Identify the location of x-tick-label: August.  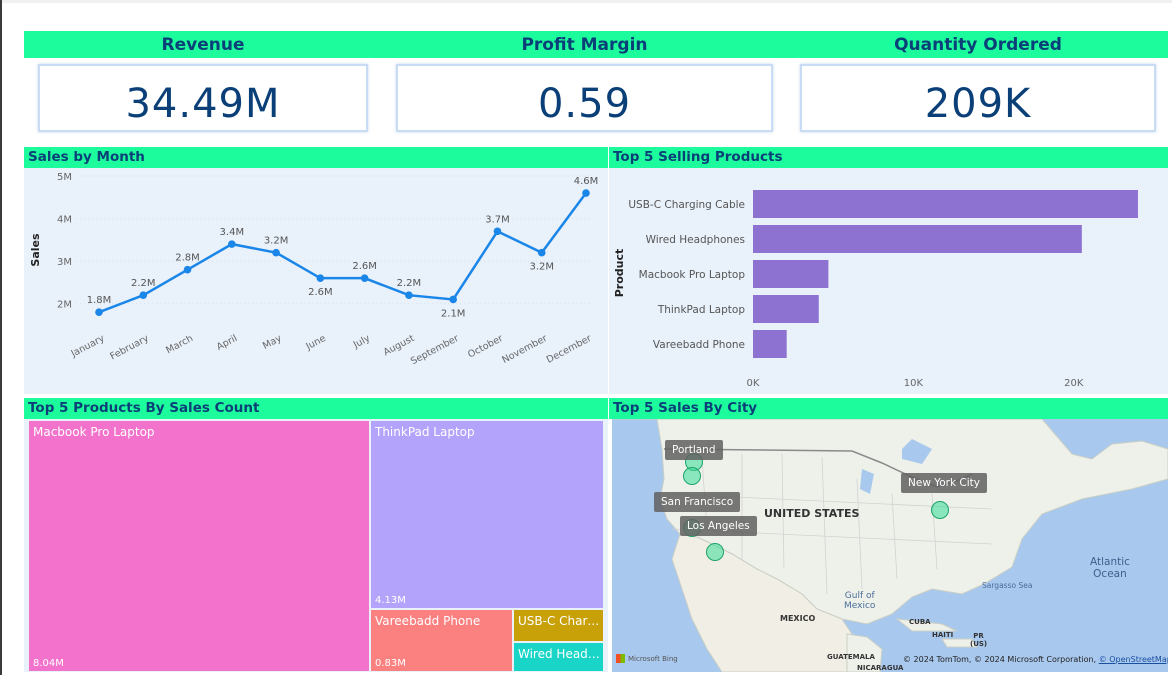
(399, 345).